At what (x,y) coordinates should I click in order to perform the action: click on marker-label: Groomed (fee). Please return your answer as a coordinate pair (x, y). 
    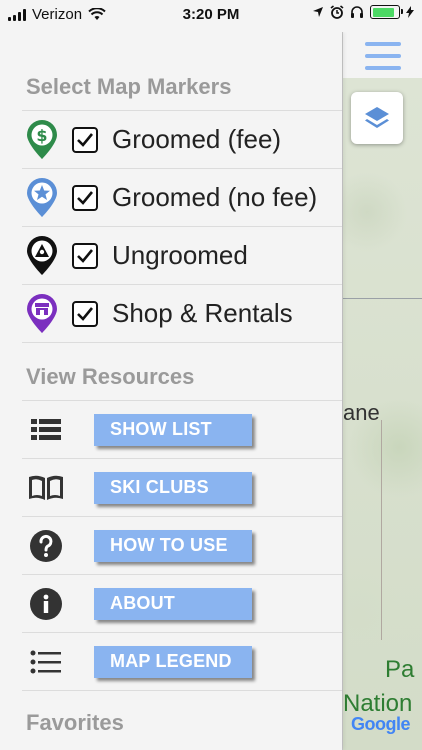
    Looking at the image, I should click on (197, 139).